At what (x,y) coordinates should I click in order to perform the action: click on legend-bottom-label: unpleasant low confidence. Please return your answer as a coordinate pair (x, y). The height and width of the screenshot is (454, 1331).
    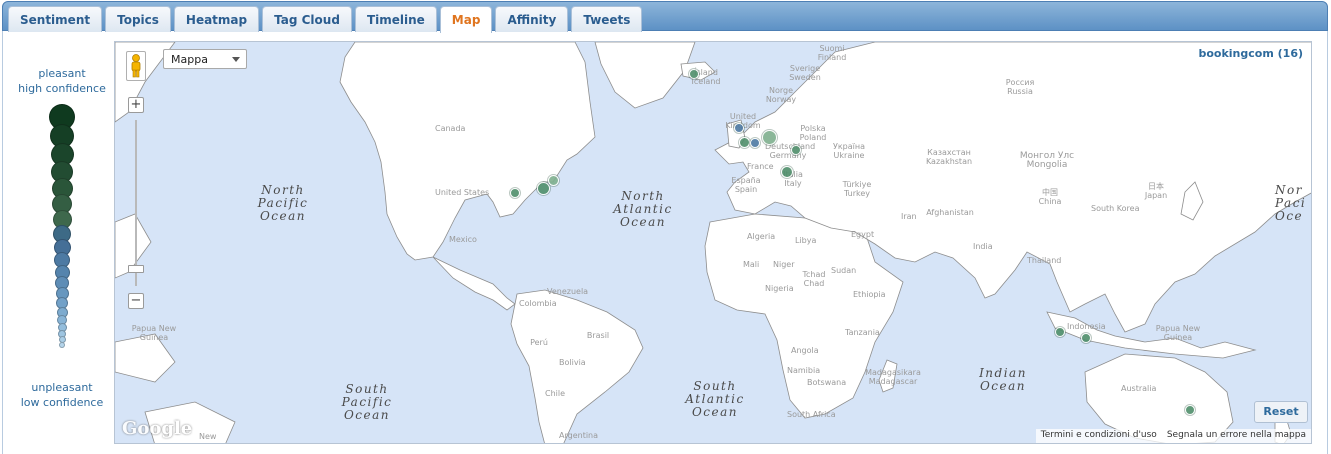
    Looking at the image, I should click on (62, 395).